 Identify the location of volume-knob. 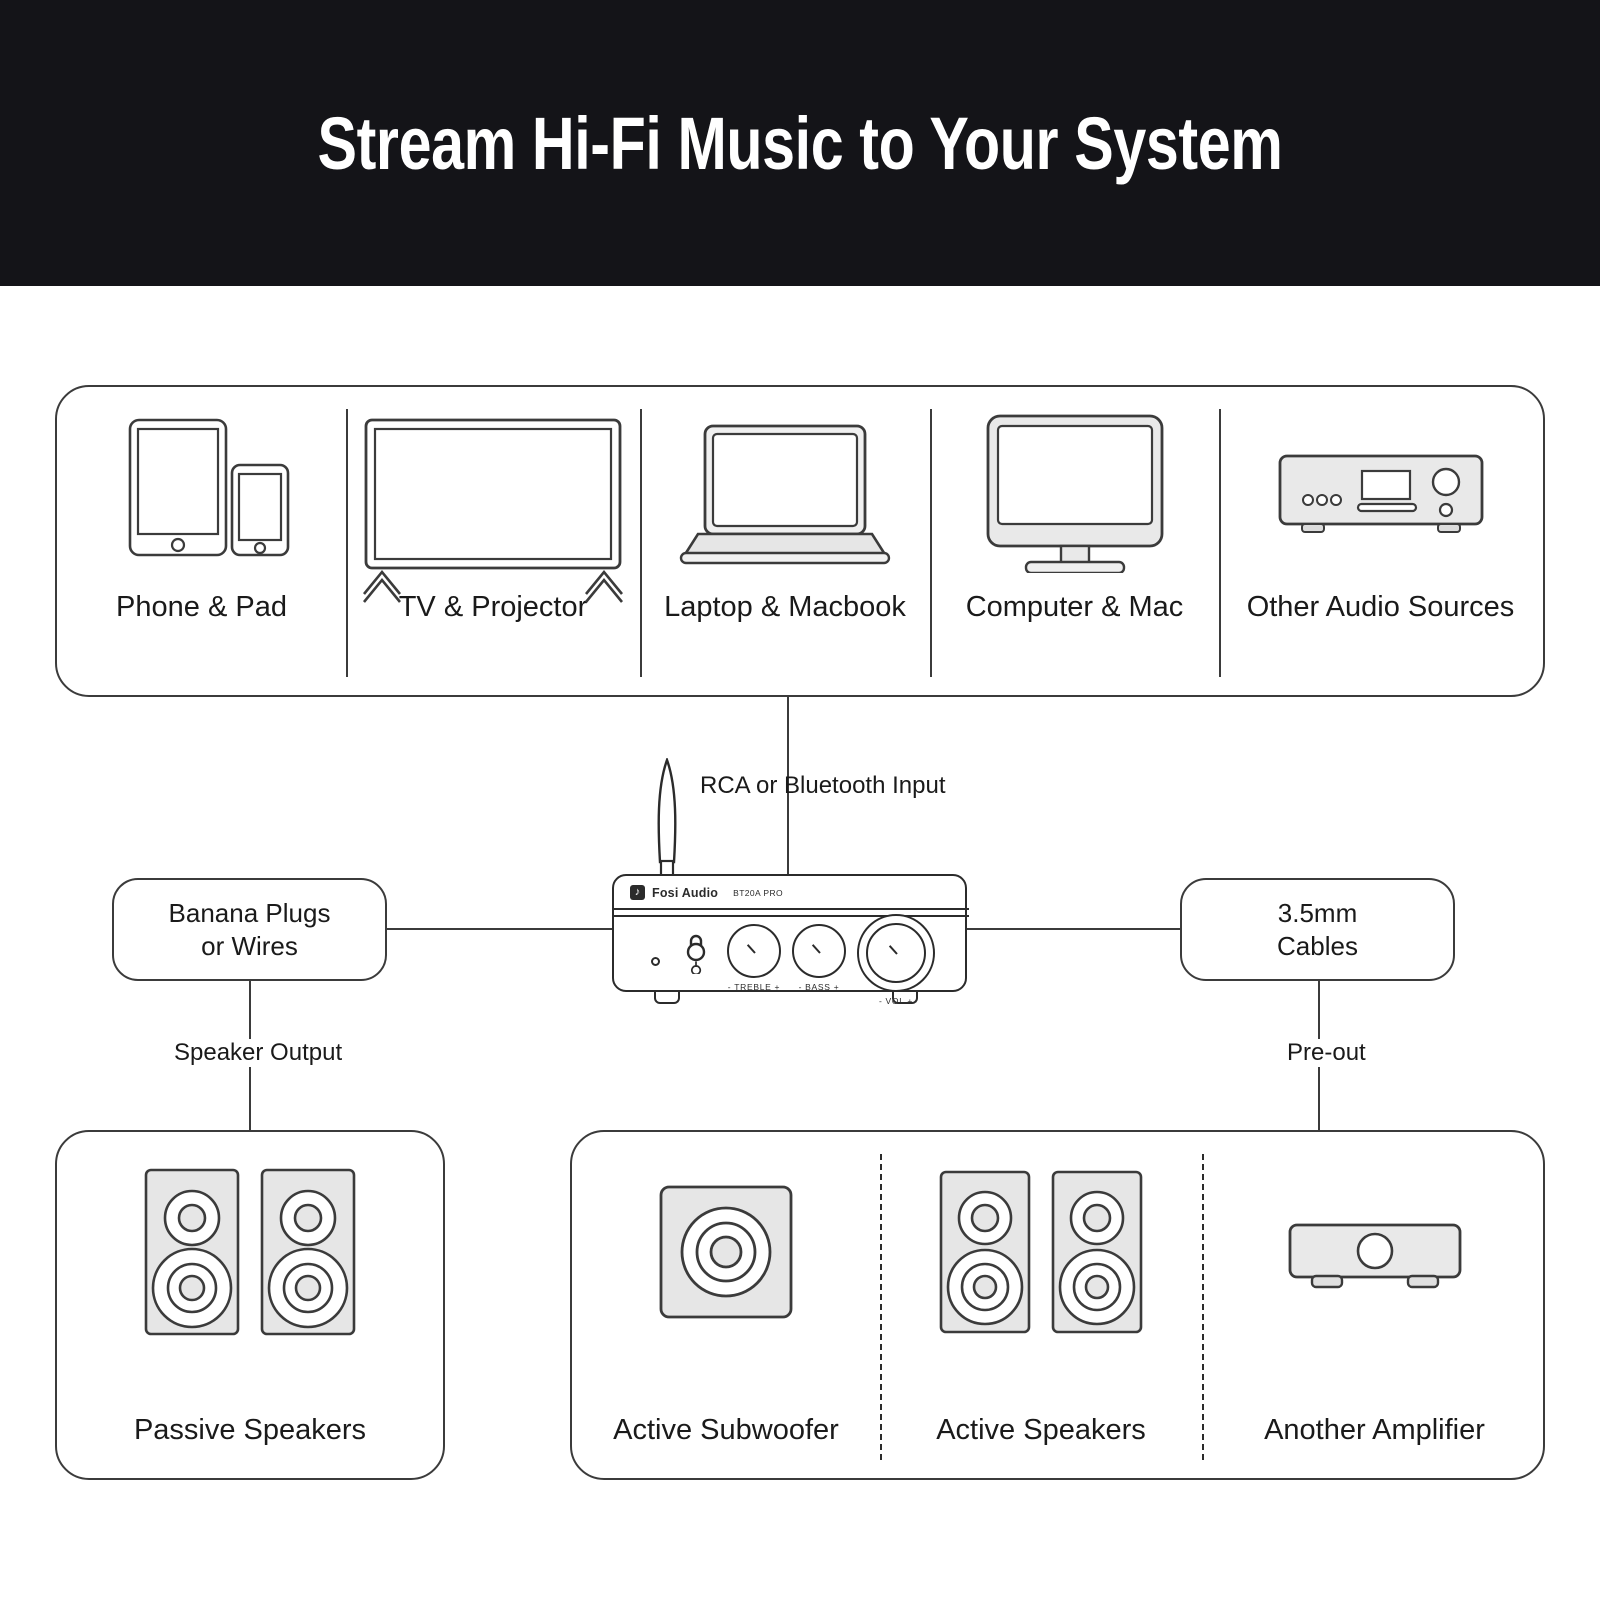
(896, 953).